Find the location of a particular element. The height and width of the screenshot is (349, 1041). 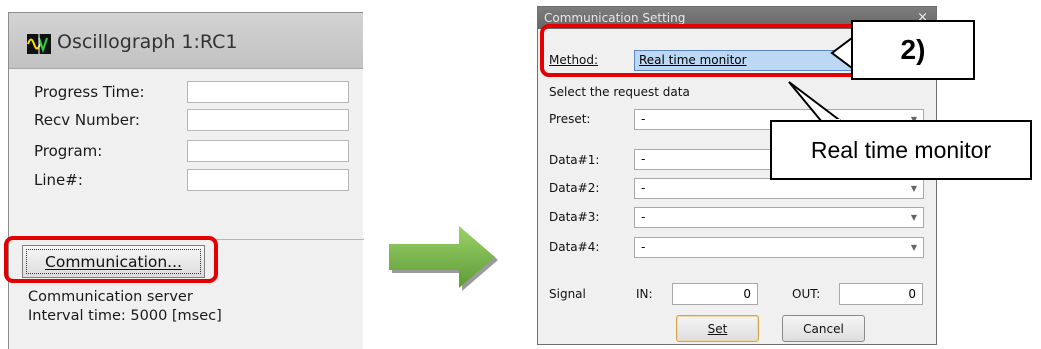

data2-label: Data#2: is located at coordinates (574, 188).